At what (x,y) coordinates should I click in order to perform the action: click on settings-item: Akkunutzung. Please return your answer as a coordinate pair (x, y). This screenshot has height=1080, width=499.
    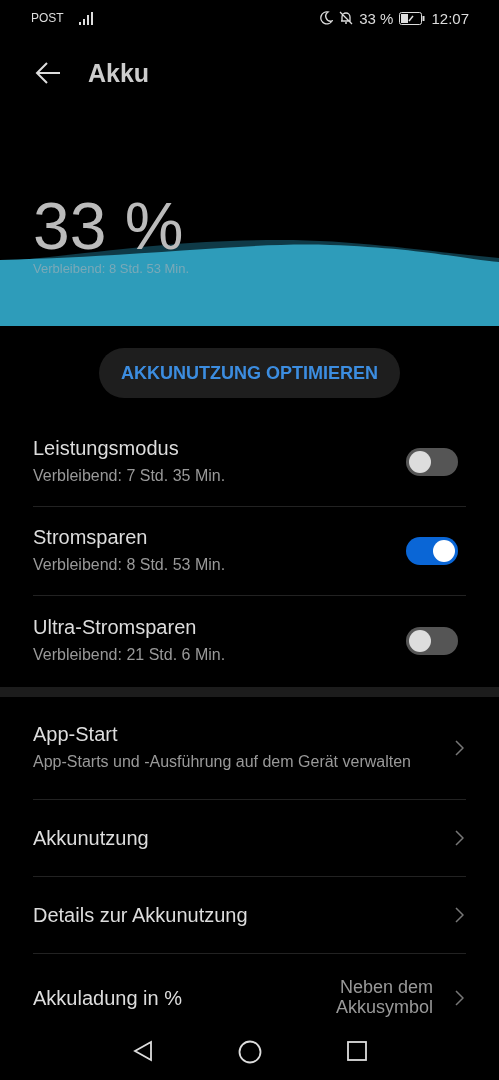
    Looking at the image, I should click on (249, 838).